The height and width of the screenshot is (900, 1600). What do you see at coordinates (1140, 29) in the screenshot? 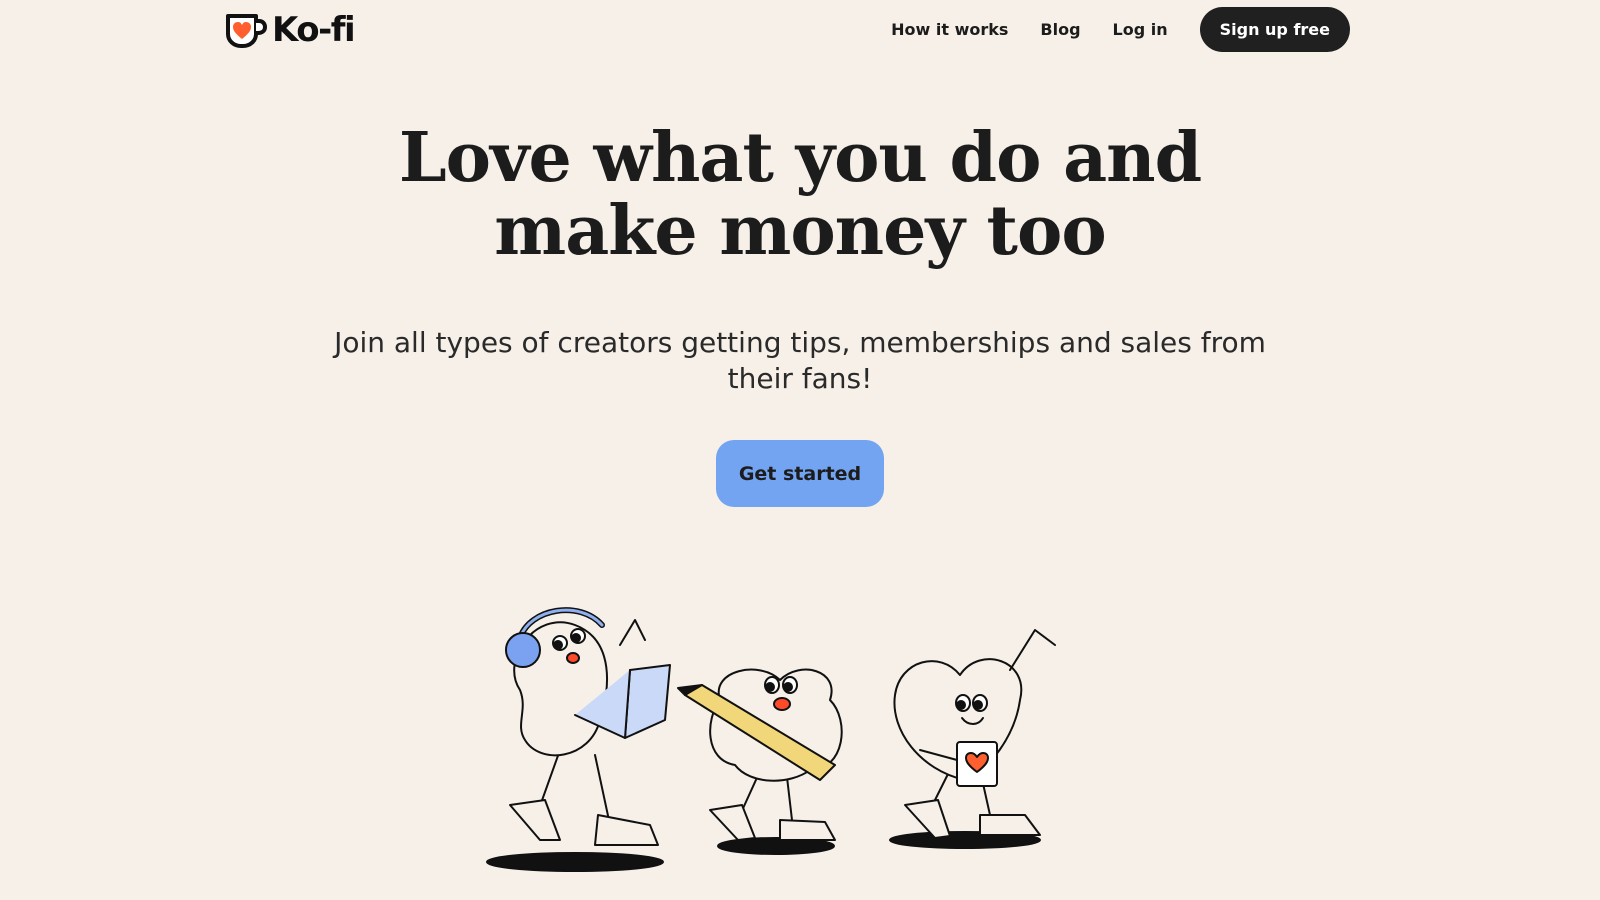
I see `nav-log-in-link: Log in` at bounding box center [1140, 29].